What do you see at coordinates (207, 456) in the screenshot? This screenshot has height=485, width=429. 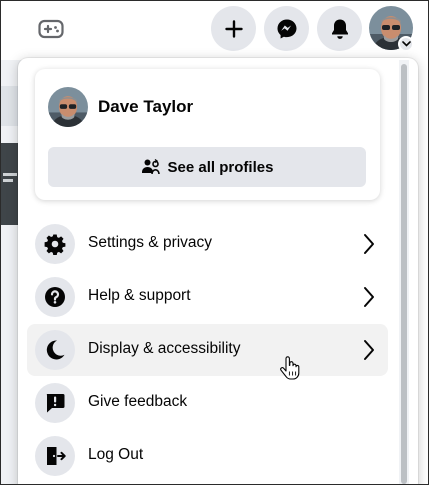 I see `menu-item-log-out: Log Out` at bounding box center [207, 456].